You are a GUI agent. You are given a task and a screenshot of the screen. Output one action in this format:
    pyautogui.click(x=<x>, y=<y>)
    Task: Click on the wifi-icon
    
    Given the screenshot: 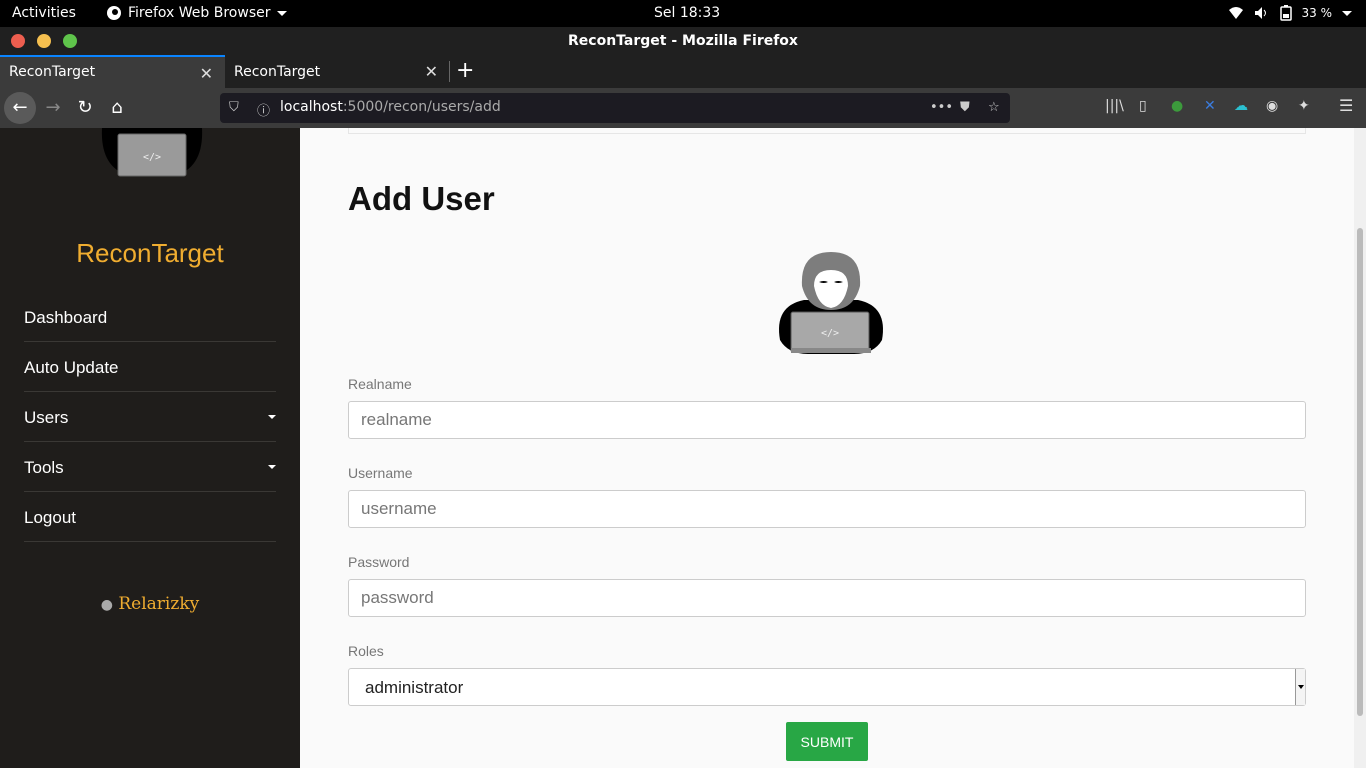 What is the action you would take?
    pyautogui.click(x=1235, y=13)
    